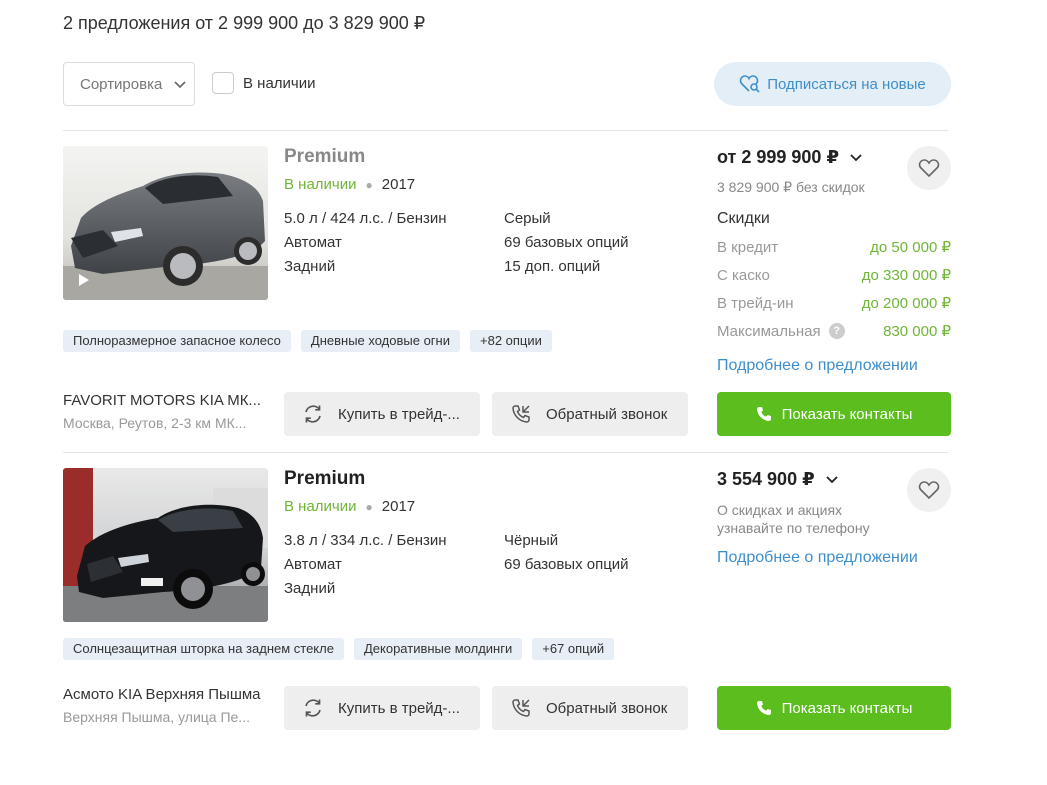 This screenshot has height=785, width=1047. I want to click on price-dropdown: от 2 999 900 ₽, so click(790, 157).